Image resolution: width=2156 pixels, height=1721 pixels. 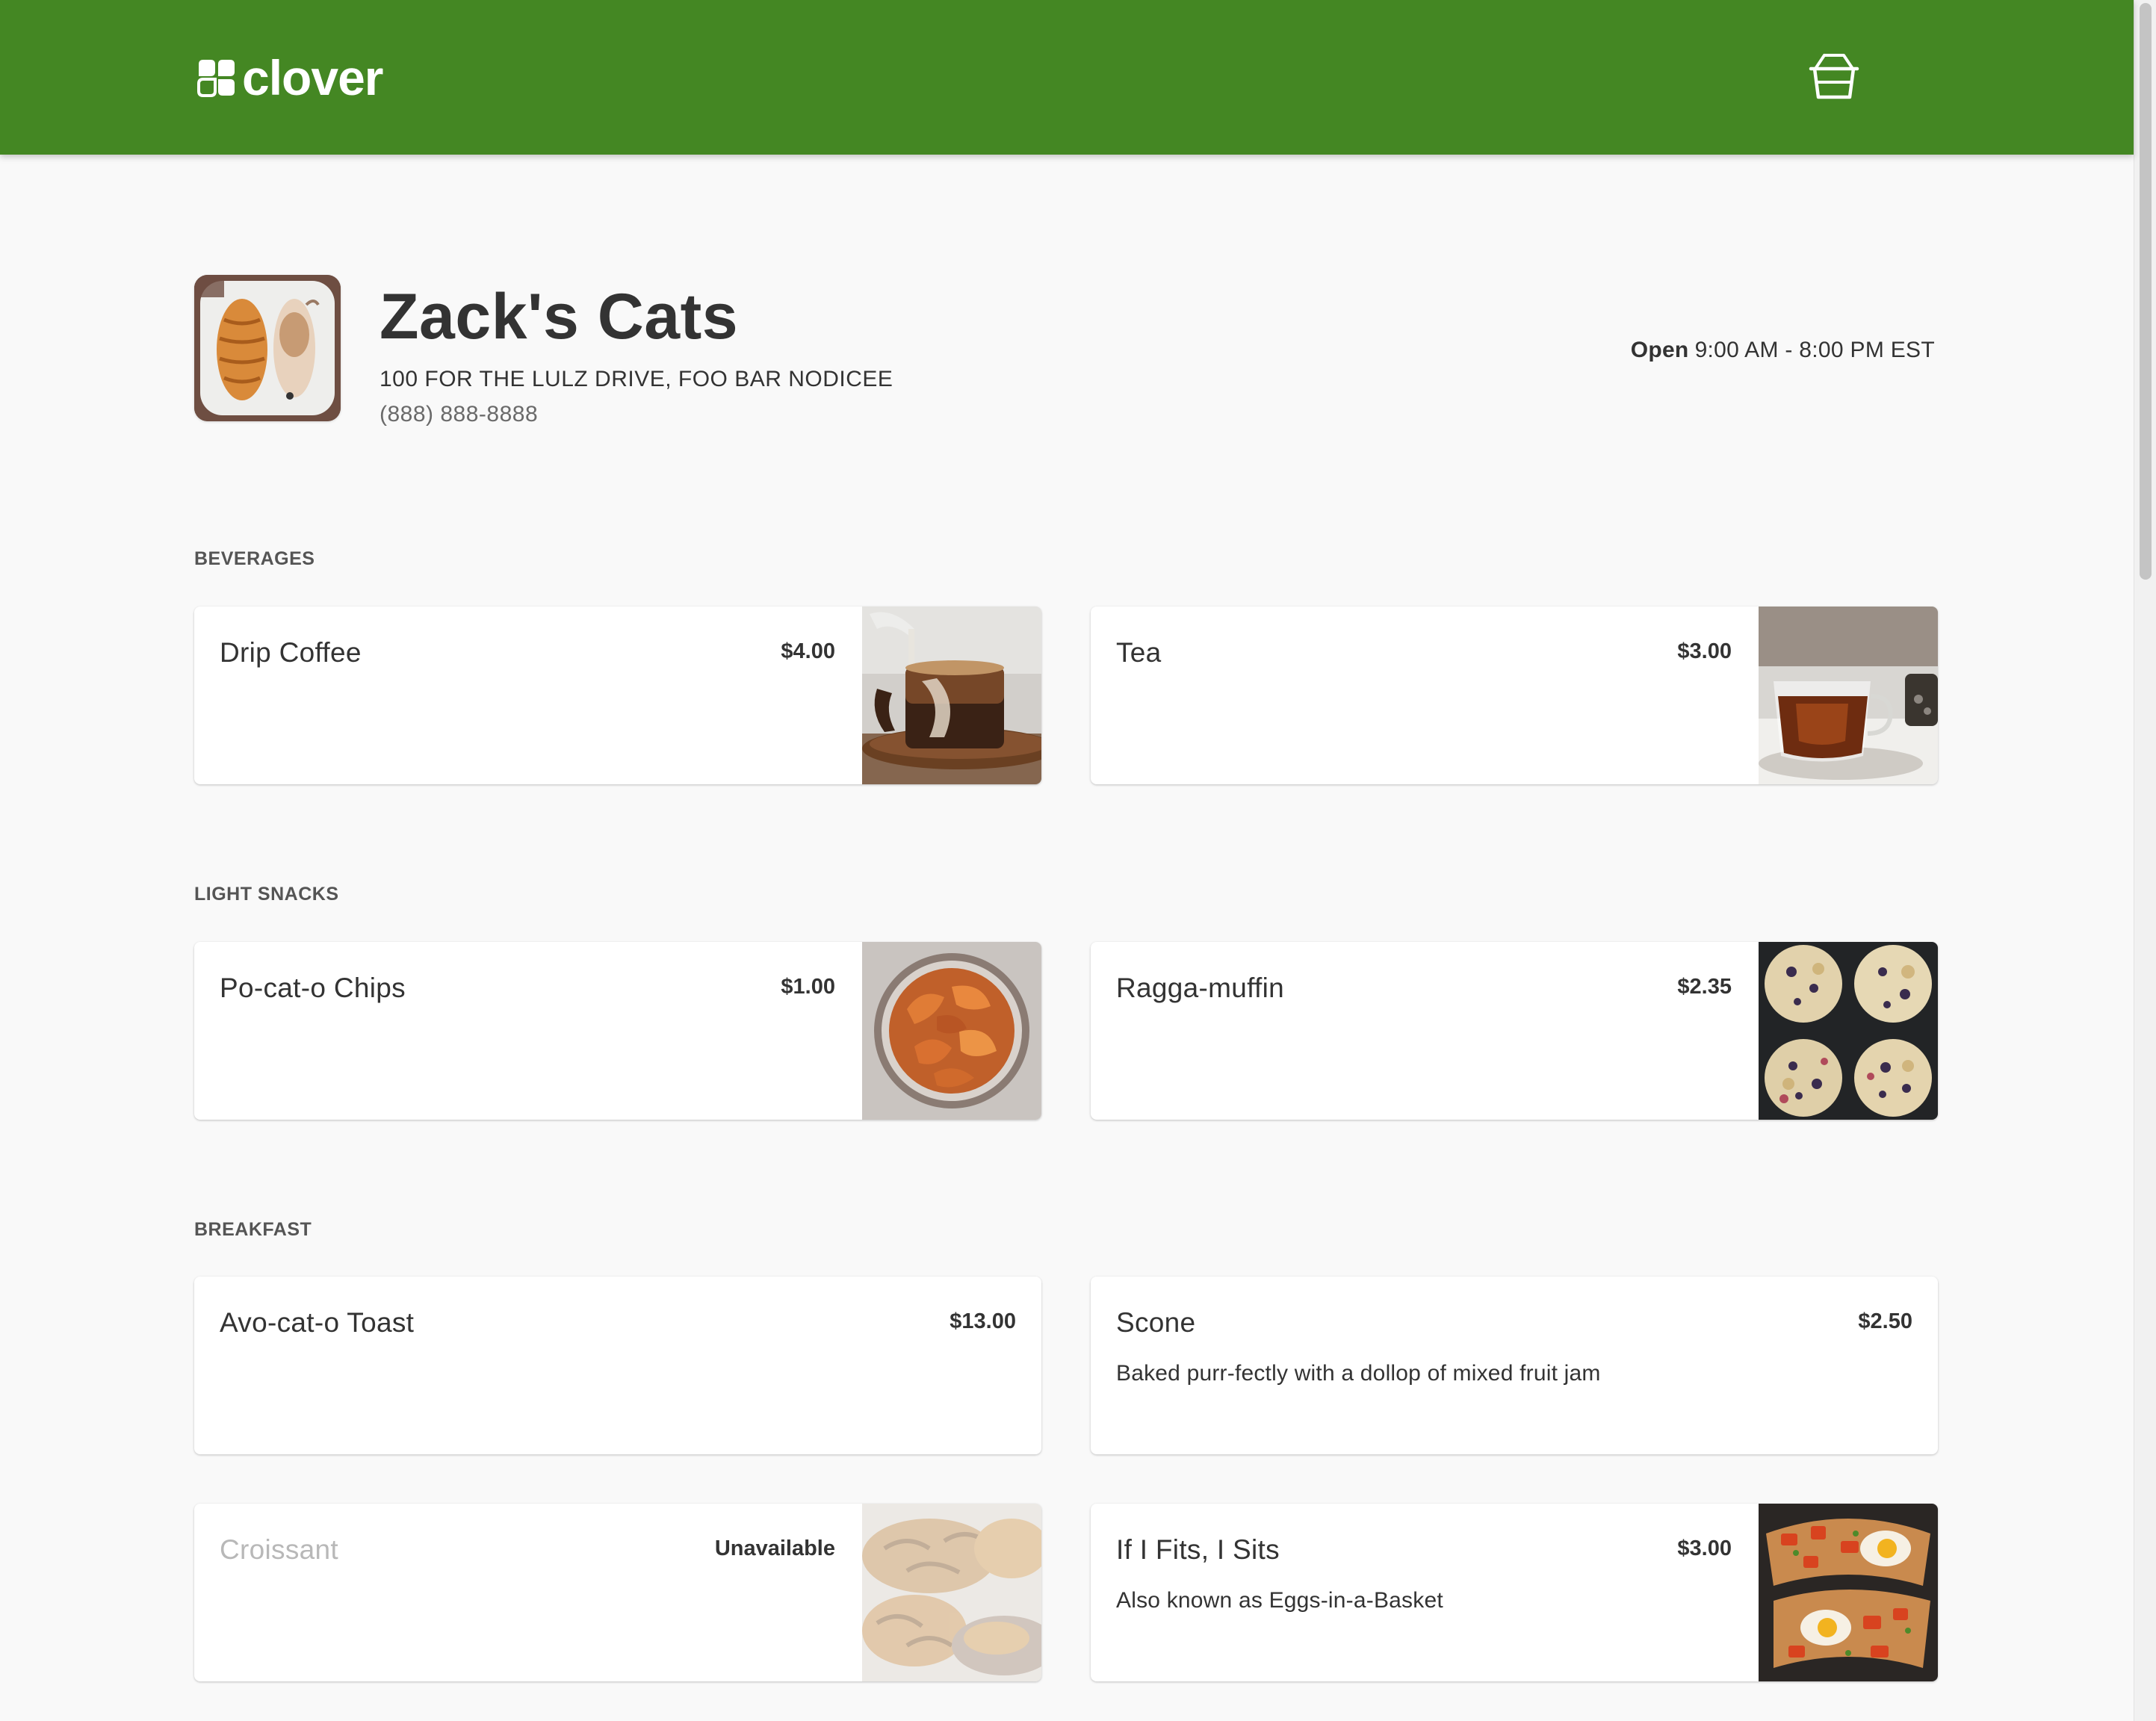 I want to click on item-price: $4.00, so click(x=808, y=651).